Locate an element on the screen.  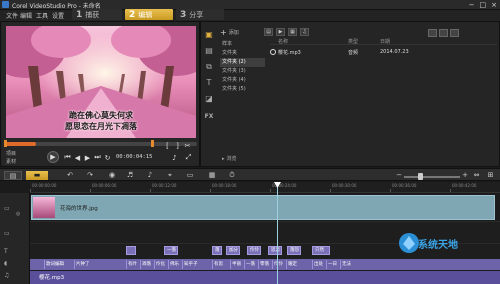
fit-project-icon: ⇔ is located at coordinates (476, 175).